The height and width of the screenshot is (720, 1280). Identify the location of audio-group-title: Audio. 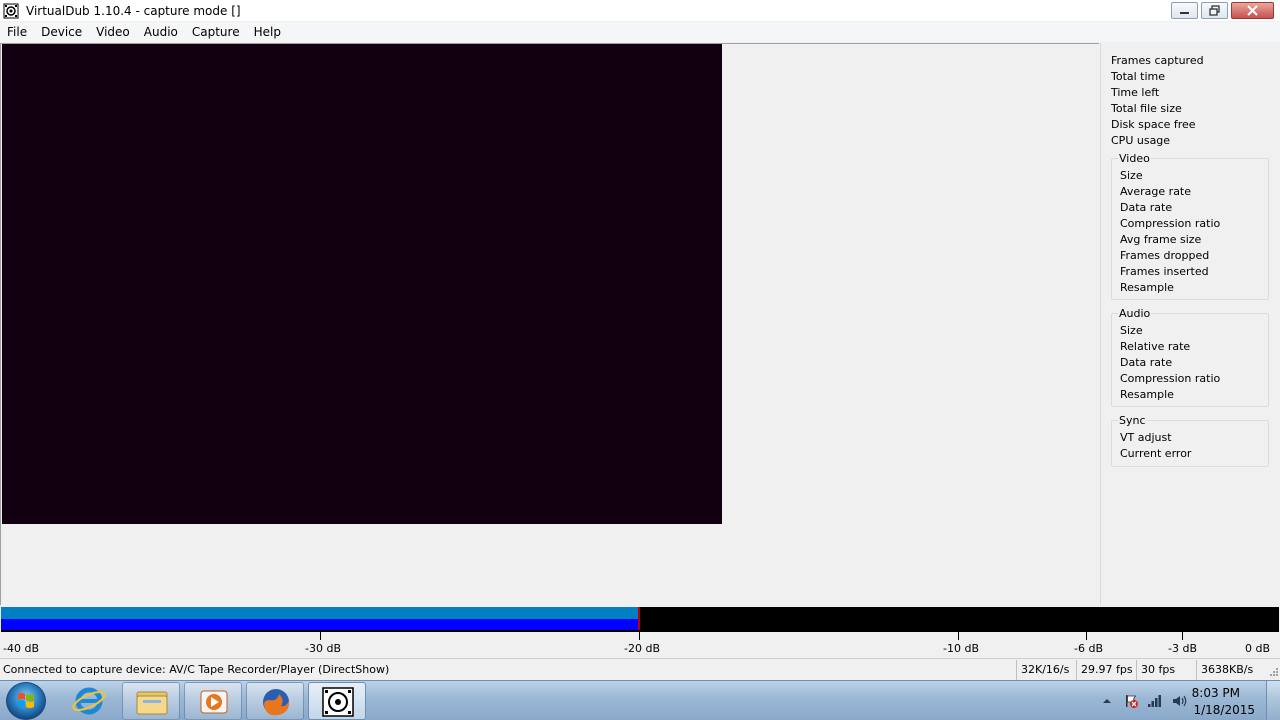
(1135, 313).